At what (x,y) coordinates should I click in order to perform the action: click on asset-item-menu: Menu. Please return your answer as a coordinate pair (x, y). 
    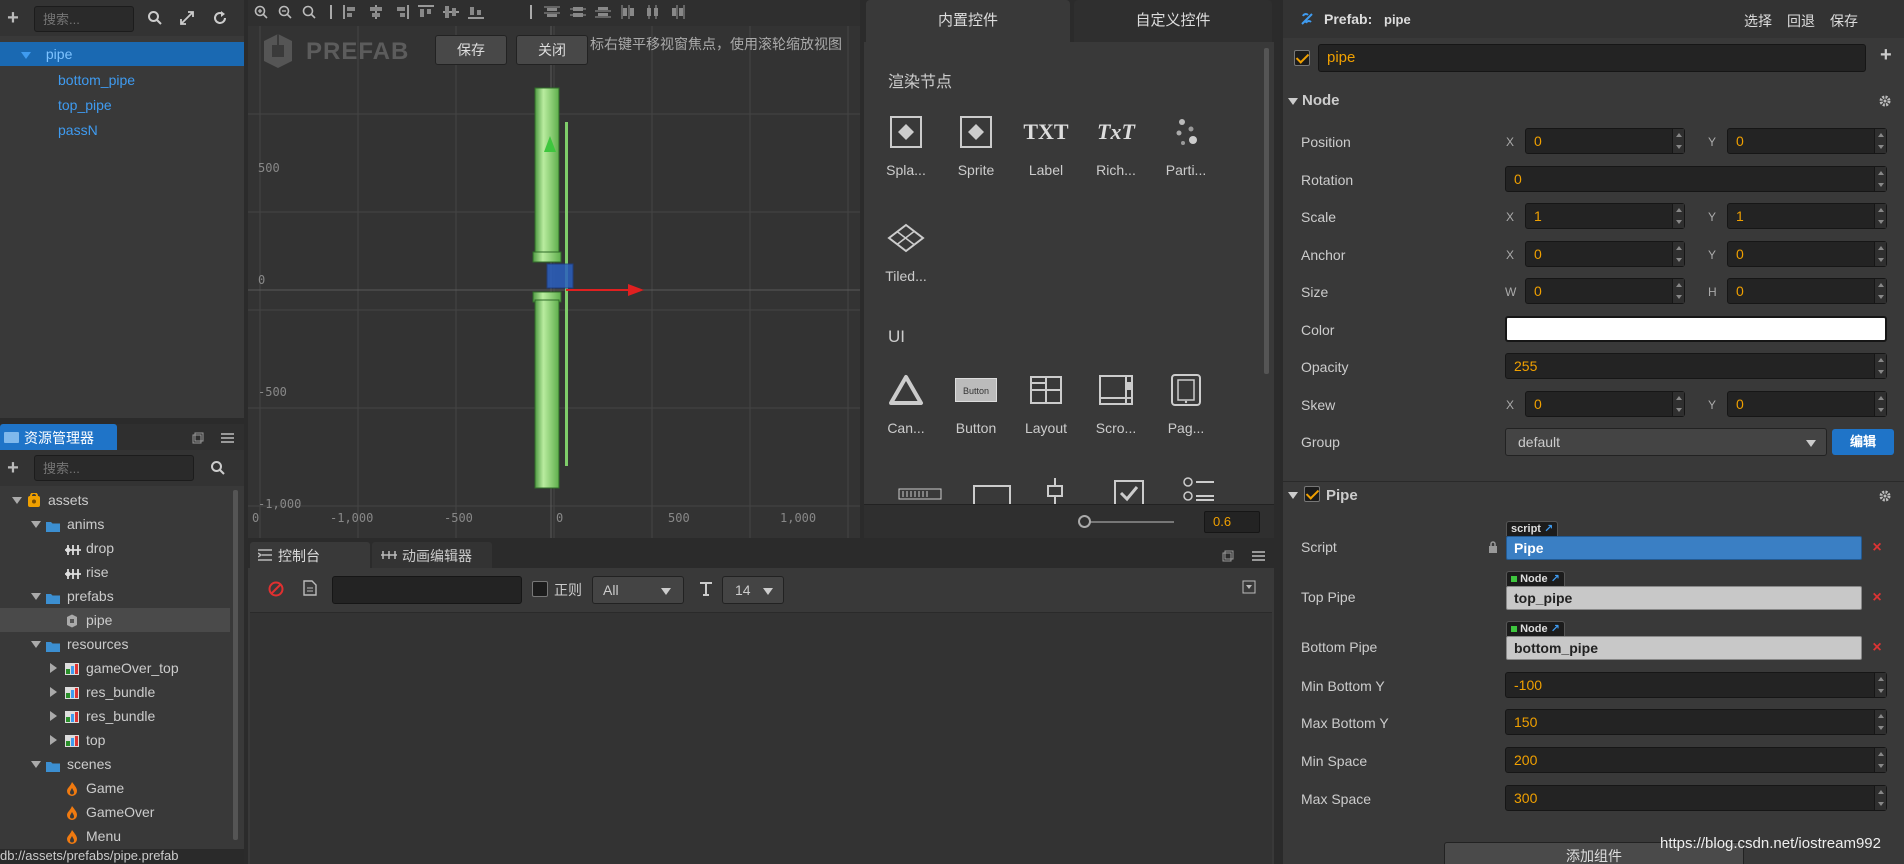
    Looking at the image, I should click on (115, 836).